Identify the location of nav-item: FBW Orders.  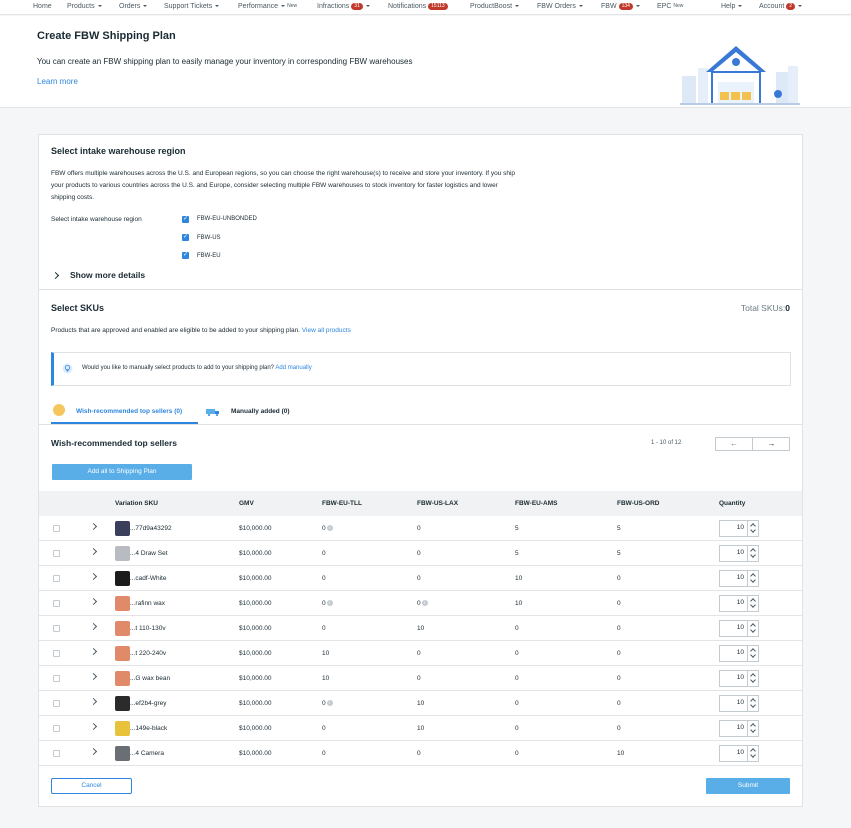
(560, 6).